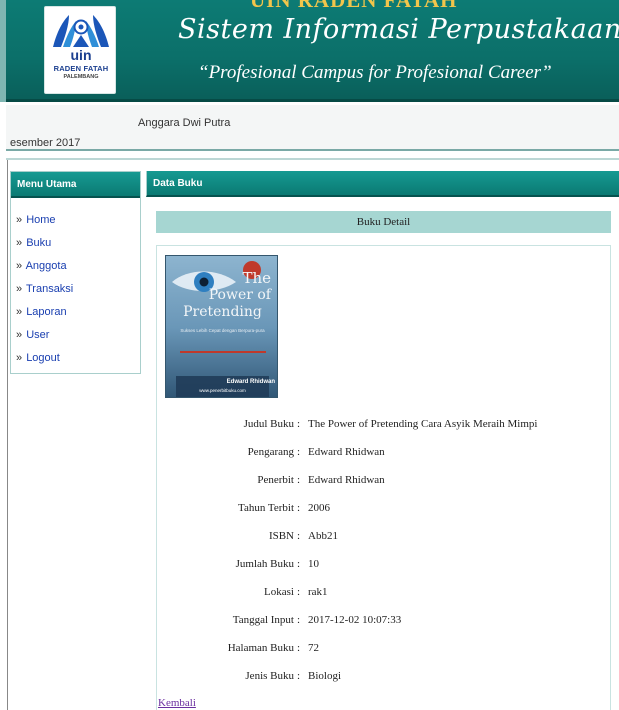 The height and width of the screenshot is (710, 619). What do you see at coordinates (3, 51) in the screenshot?
I see `header-edge` at bounding box center [3, 51].